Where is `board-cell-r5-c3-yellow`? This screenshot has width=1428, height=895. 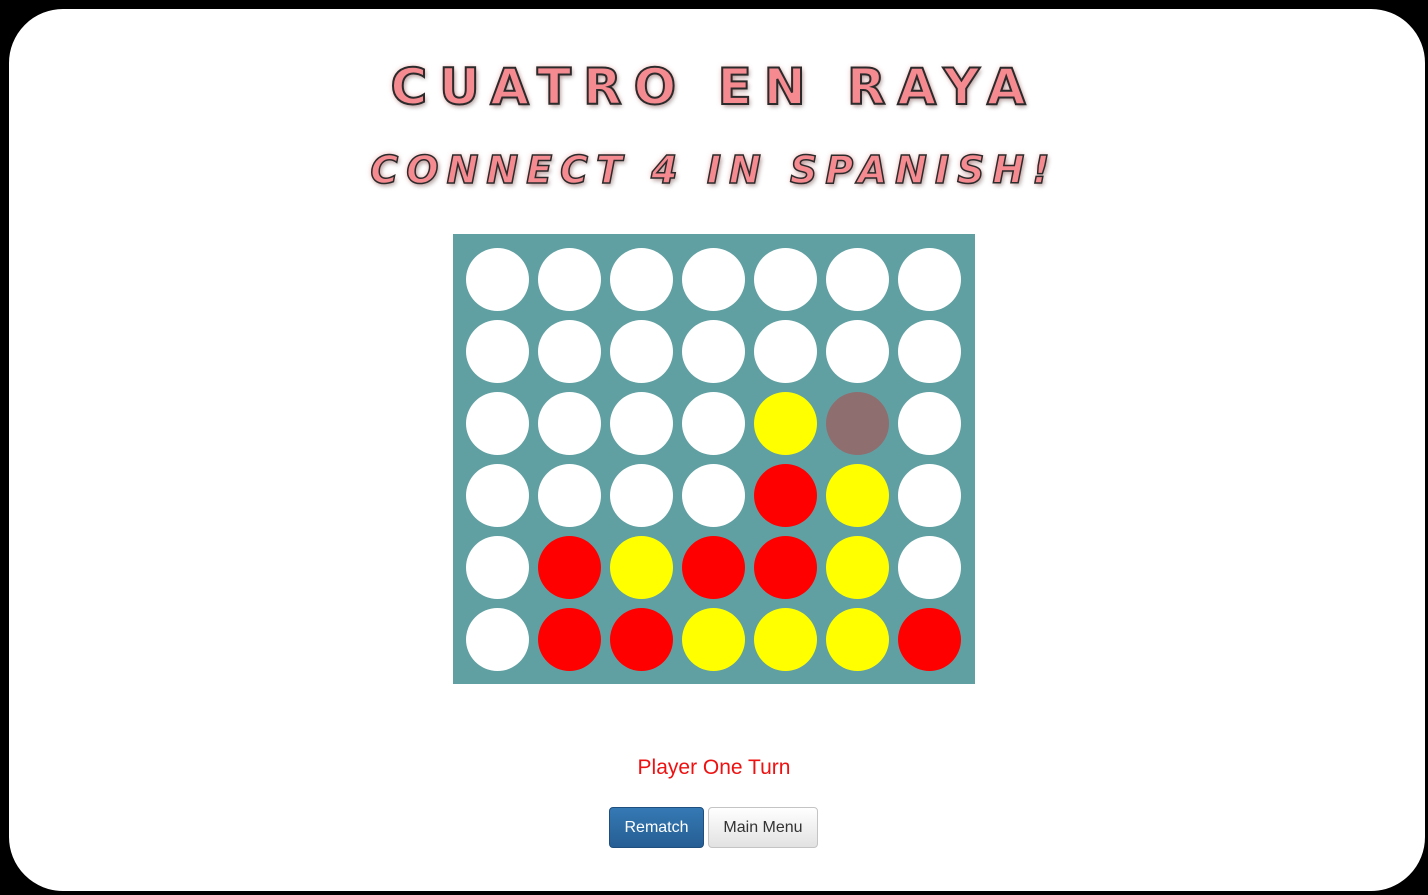 board-cell-r5-c3-yellow is located at coordinates (641, 567).